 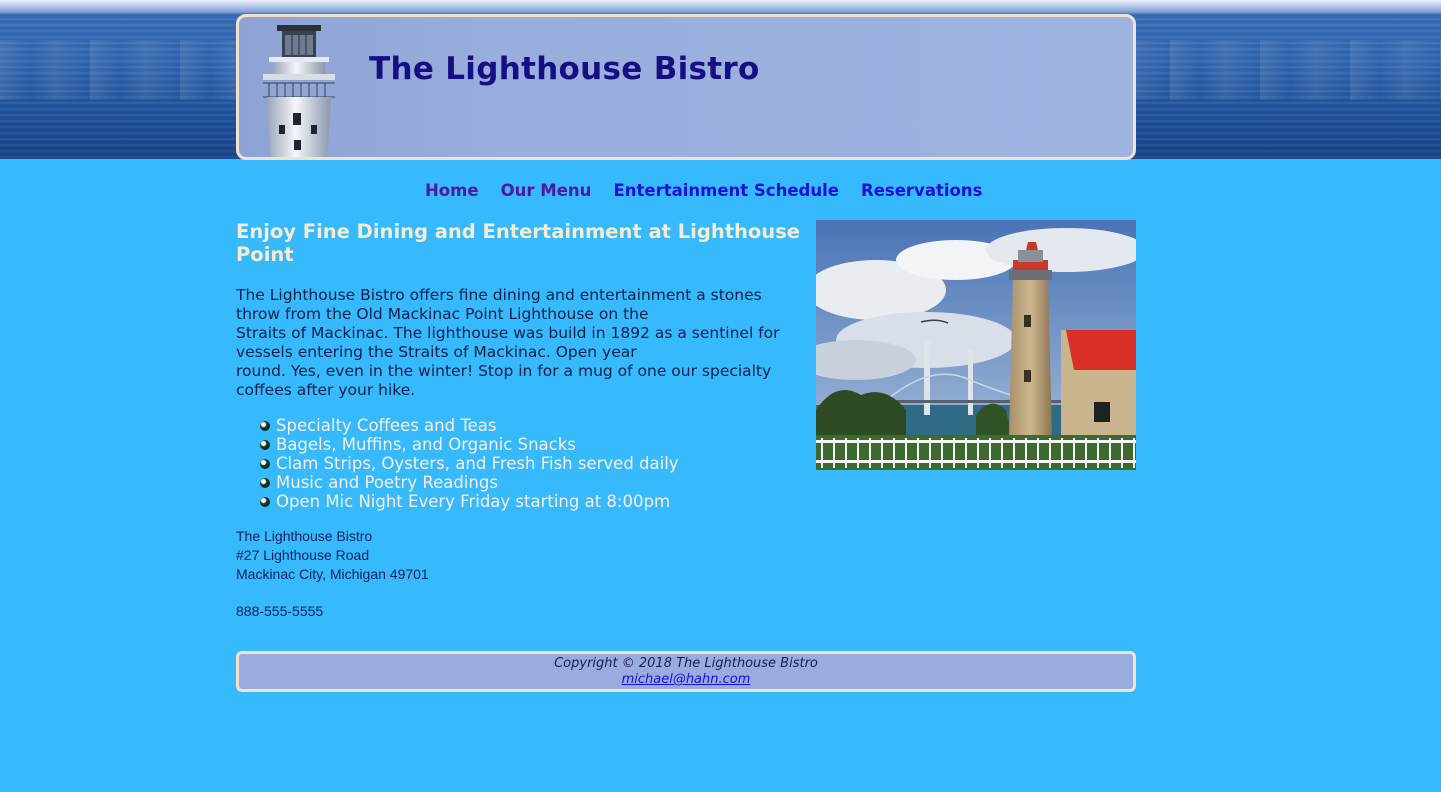 What do you see at coordinates (299, 91) in the screenshot?
I see `lighthouse-logo-image` at bounding box center [299, 91].